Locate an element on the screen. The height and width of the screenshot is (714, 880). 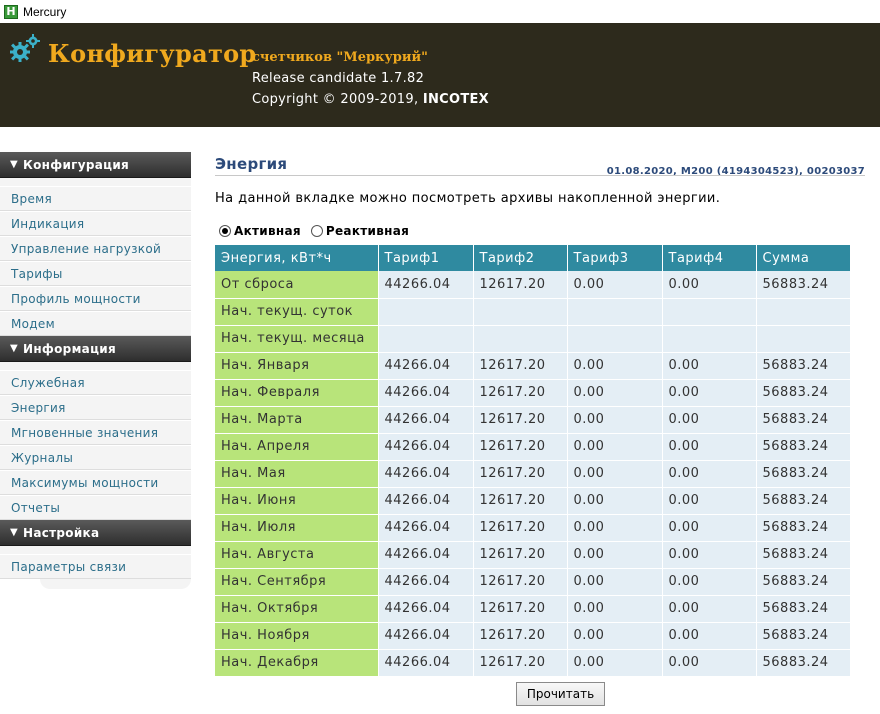
row-label-cell: Нач. Марта is located at coordinates (297, 420).